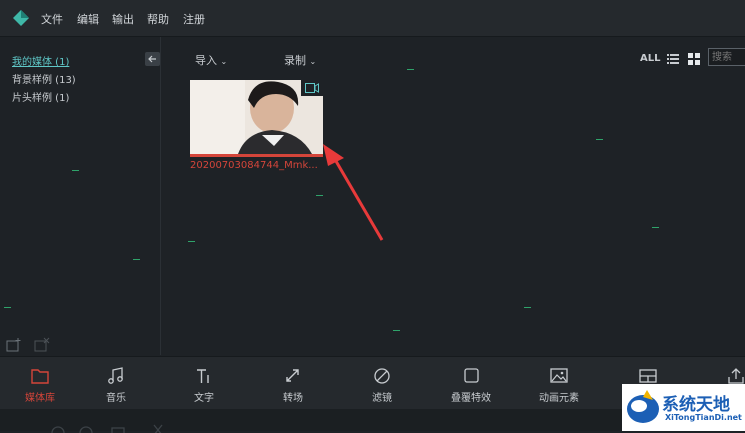 This screenshot has width=745, height=433. I want to click on tool-label: 动画元素, so click(559, 398).